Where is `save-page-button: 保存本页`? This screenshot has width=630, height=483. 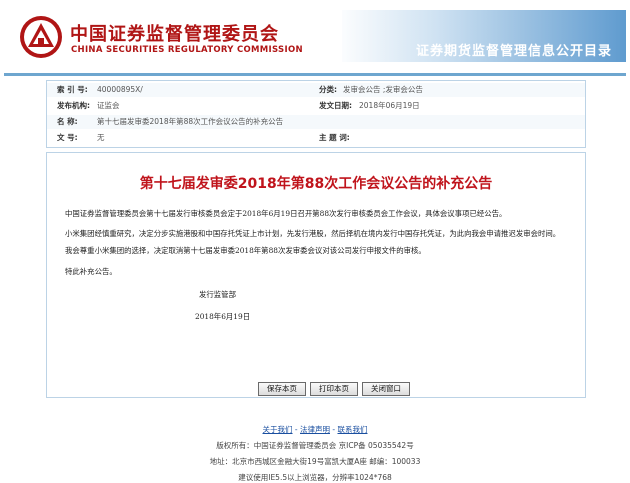
save-page-button: 保存本页 is located at coordinates (282, 389).